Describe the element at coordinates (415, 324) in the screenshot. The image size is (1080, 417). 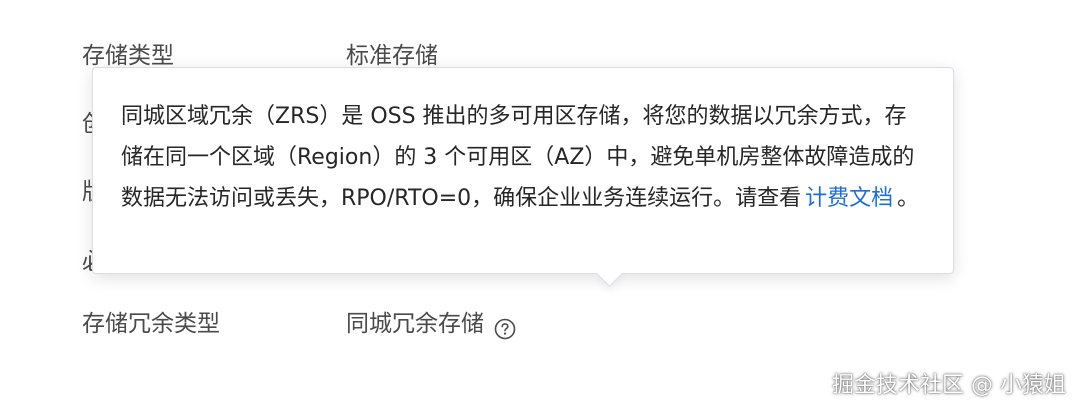
I see `redundancy-type-value: 同城冗余存储` at that location.